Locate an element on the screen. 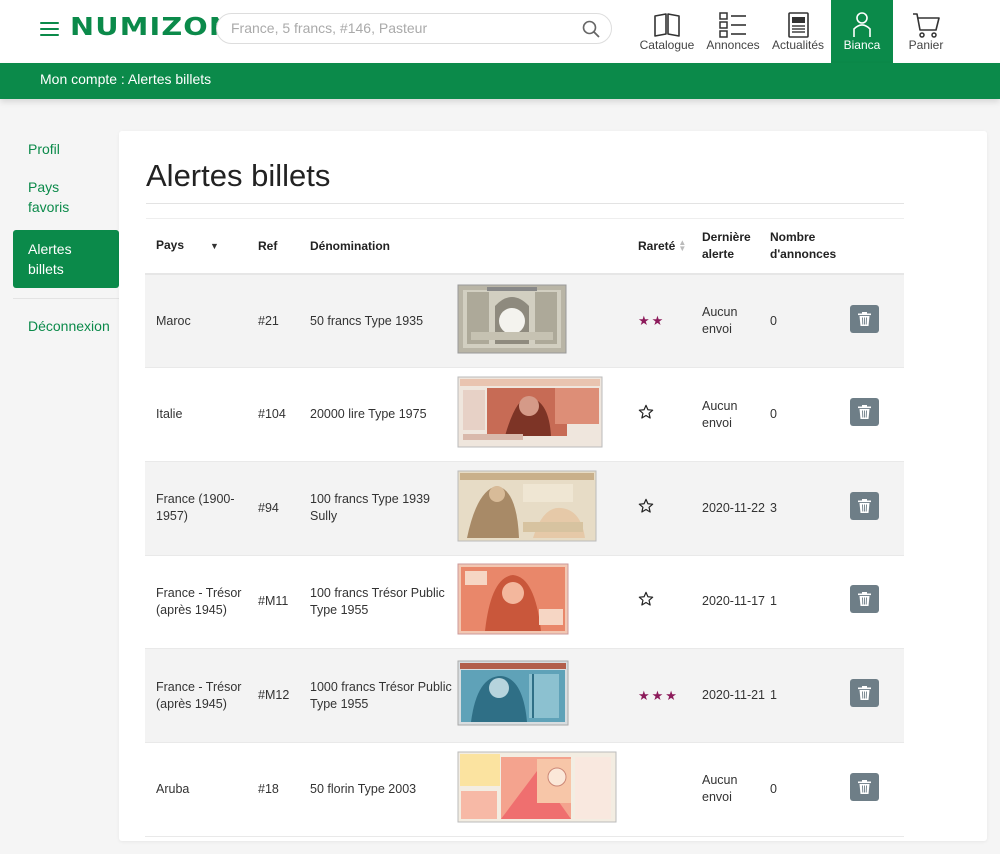 Image resolution: width=1000 pixels, height=854 pixels. nav-panier: Panier is located at coordinates (926, 31).